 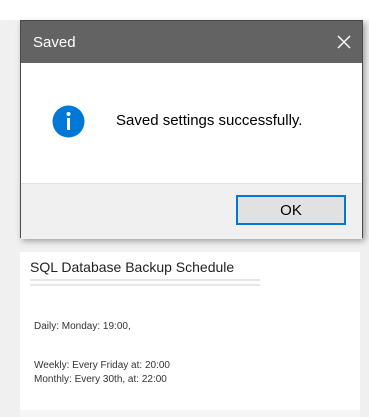 What do you see at coordinates (145, 283) in the screenshot?
I see `panel-subtitle-faded` at bounding box center [145, 283].